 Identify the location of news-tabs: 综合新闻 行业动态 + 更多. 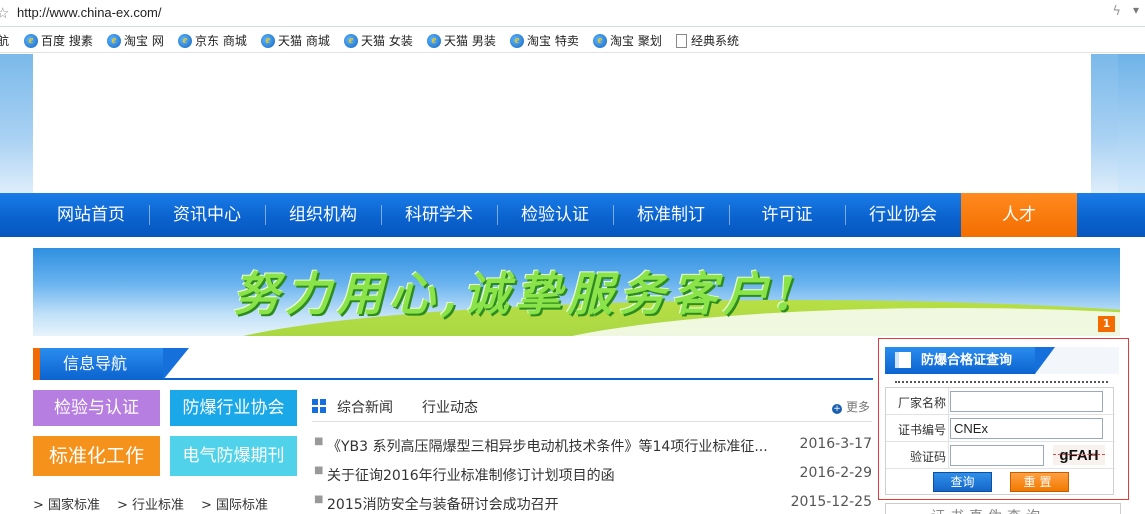
(592, 406).